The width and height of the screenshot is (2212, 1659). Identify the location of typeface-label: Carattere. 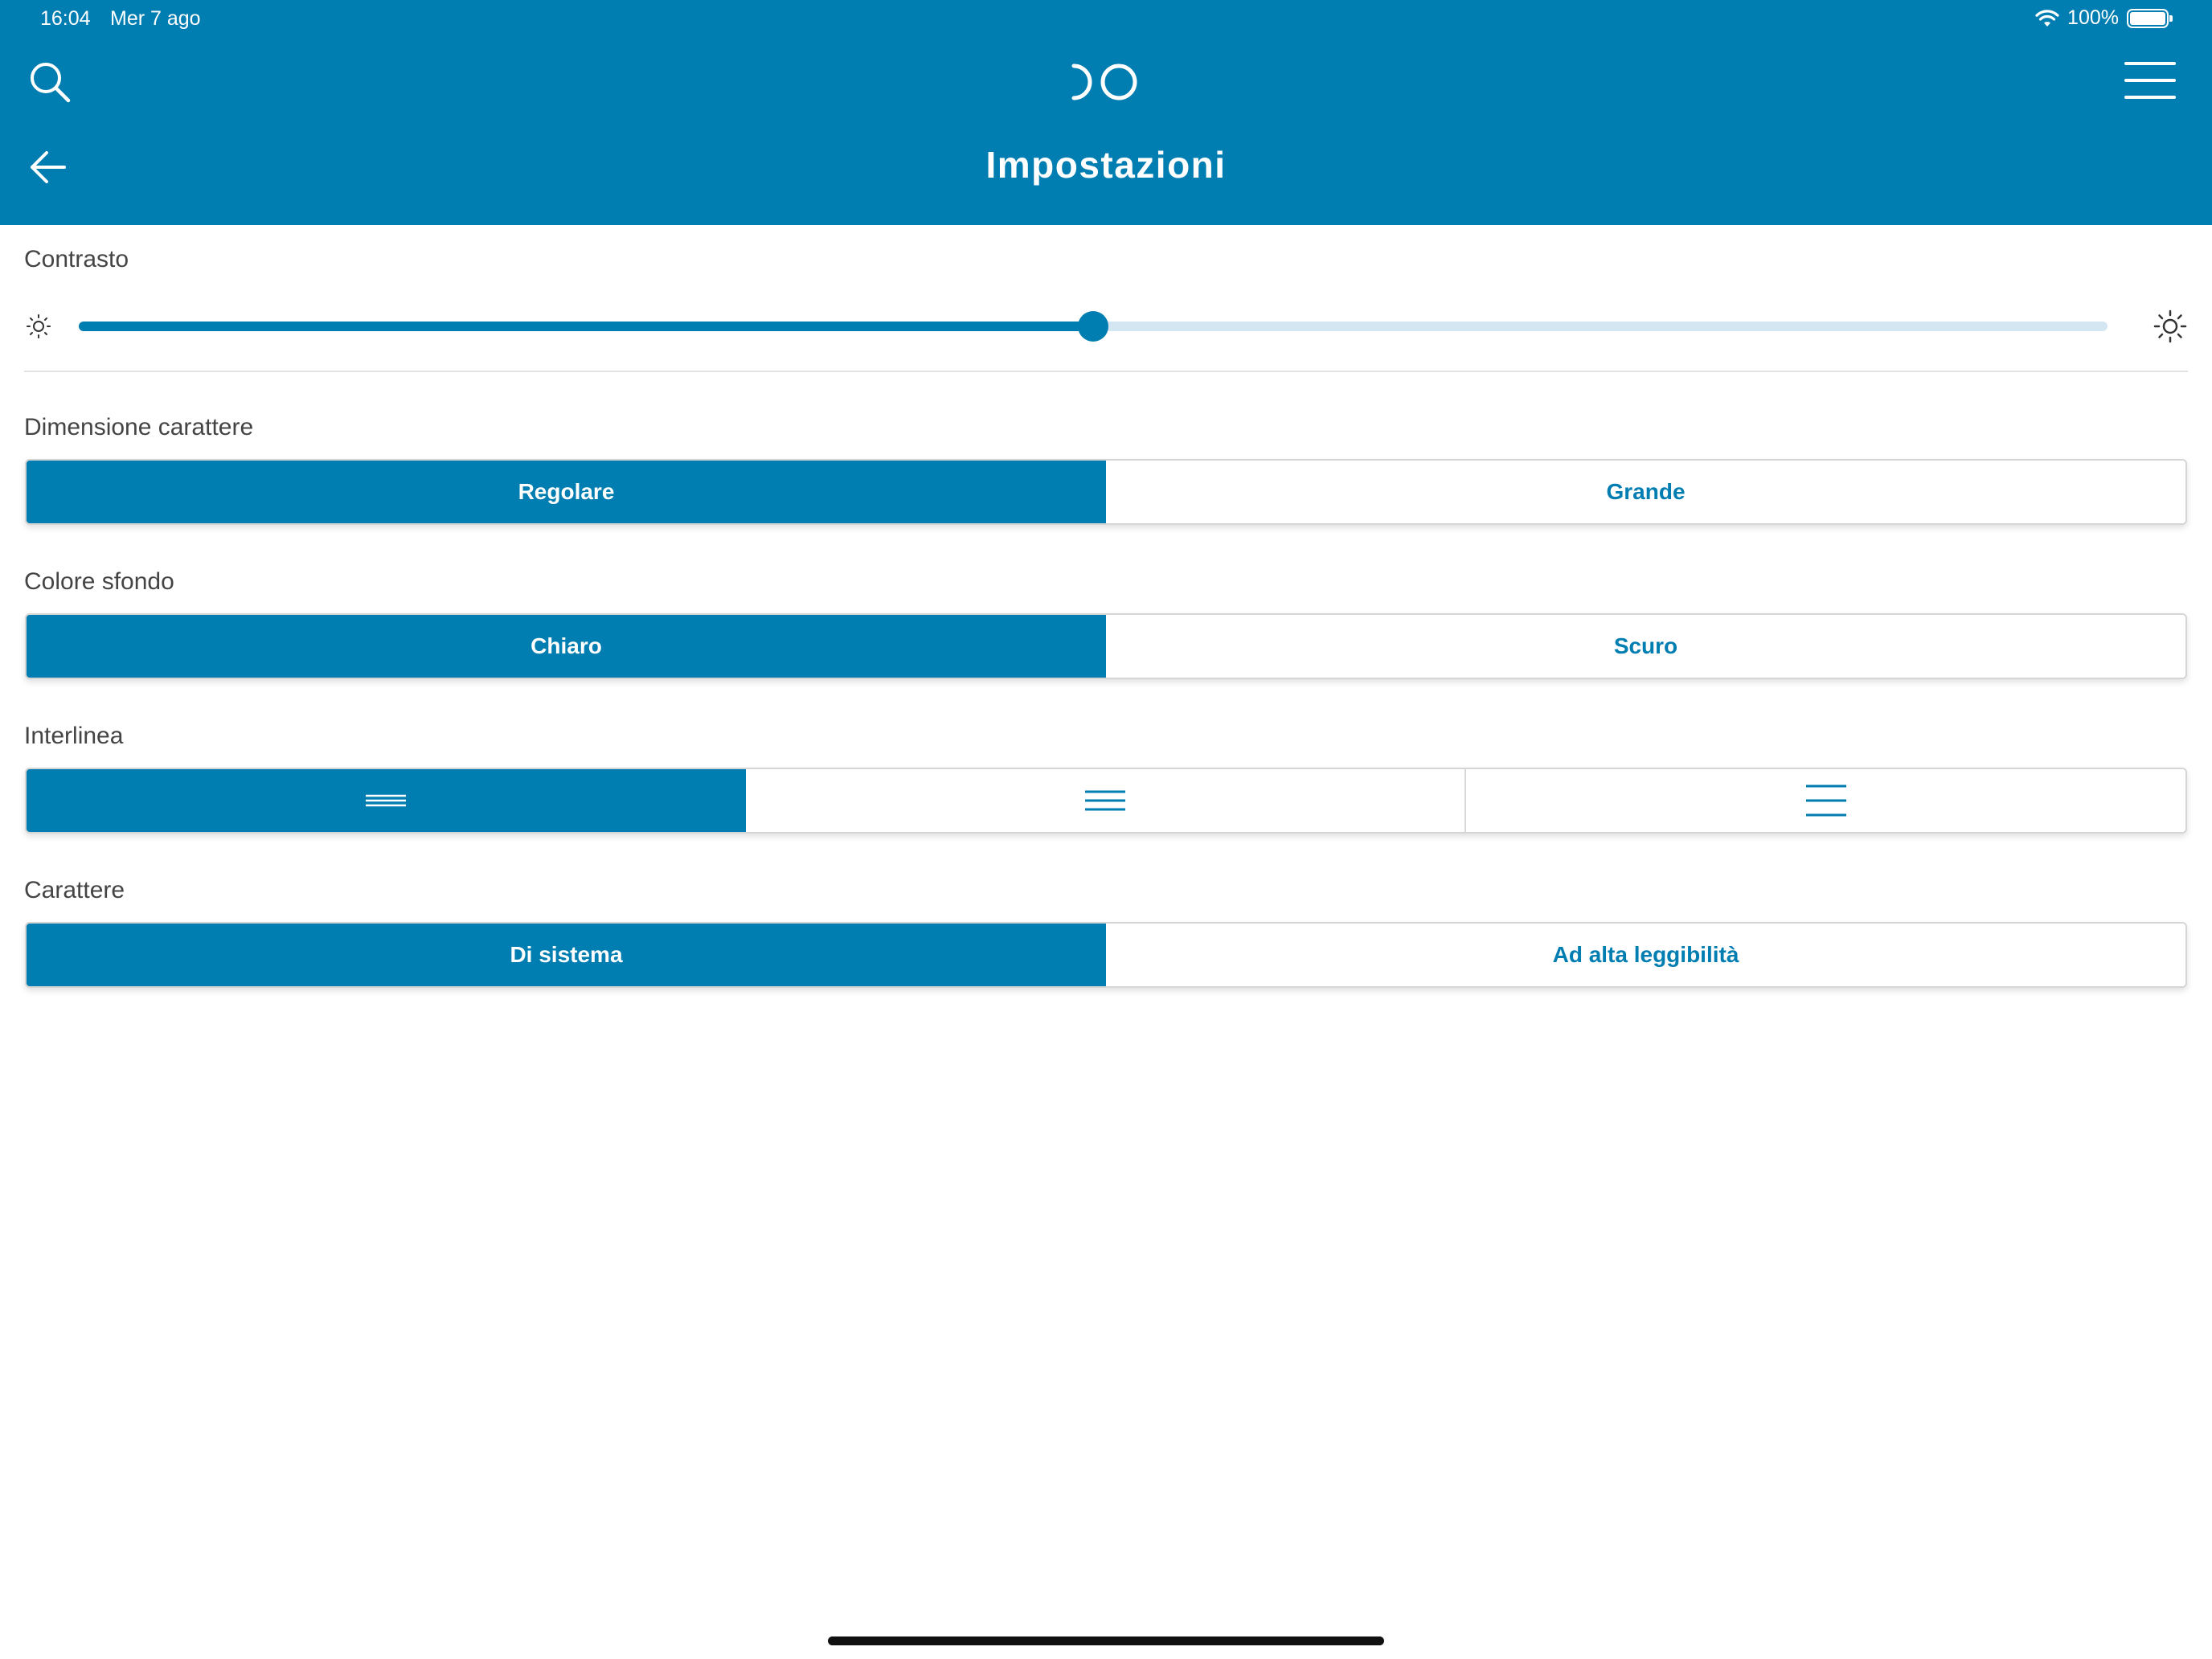
(74, 890).